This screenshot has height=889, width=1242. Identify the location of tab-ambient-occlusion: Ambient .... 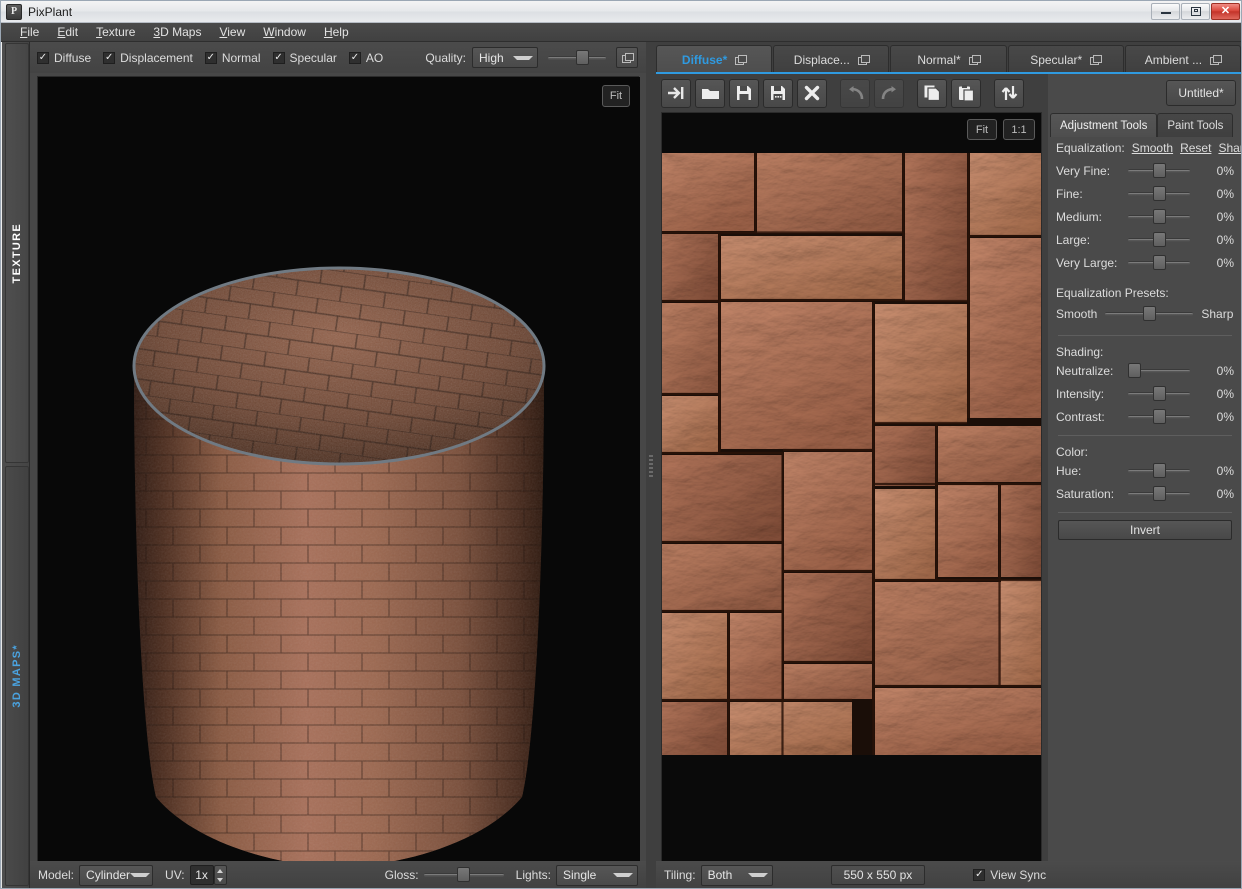
(1182, 59).